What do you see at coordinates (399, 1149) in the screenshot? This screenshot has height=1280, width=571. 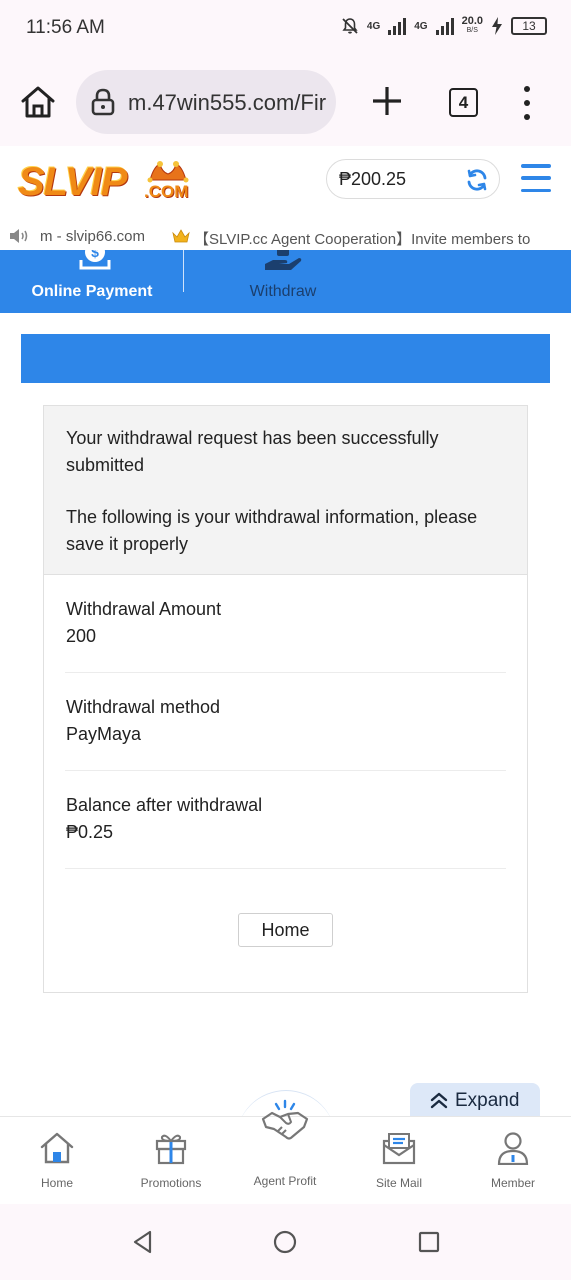 I see `mail-icon` at bounding box center [399, 1149].